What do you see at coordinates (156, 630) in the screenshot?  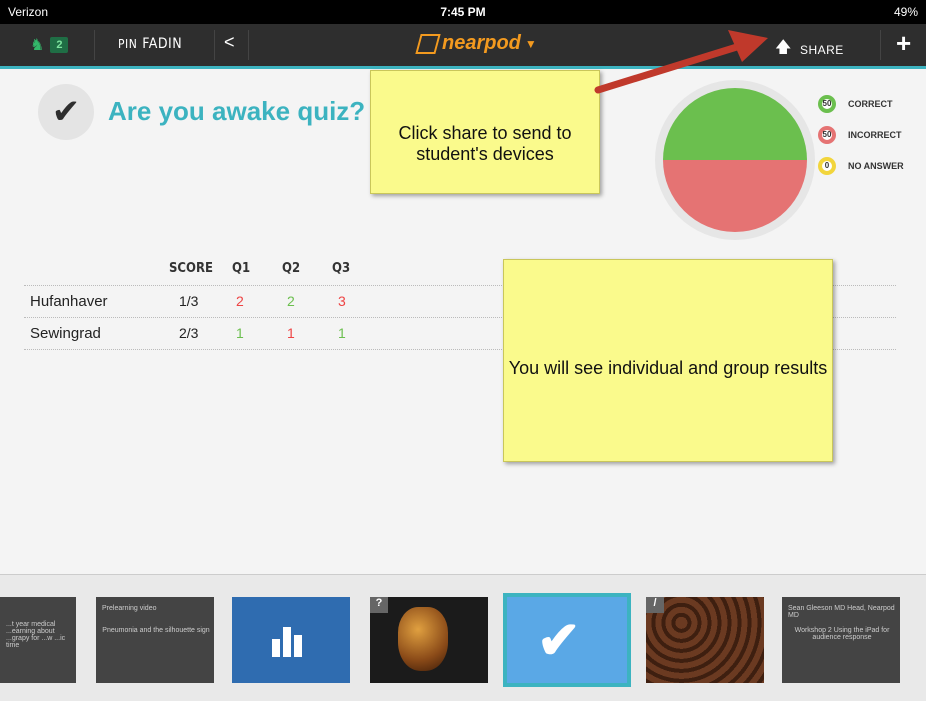 I see `slide-text: Pneumonia and the silhouette sign` at bounding box center [156, 630].